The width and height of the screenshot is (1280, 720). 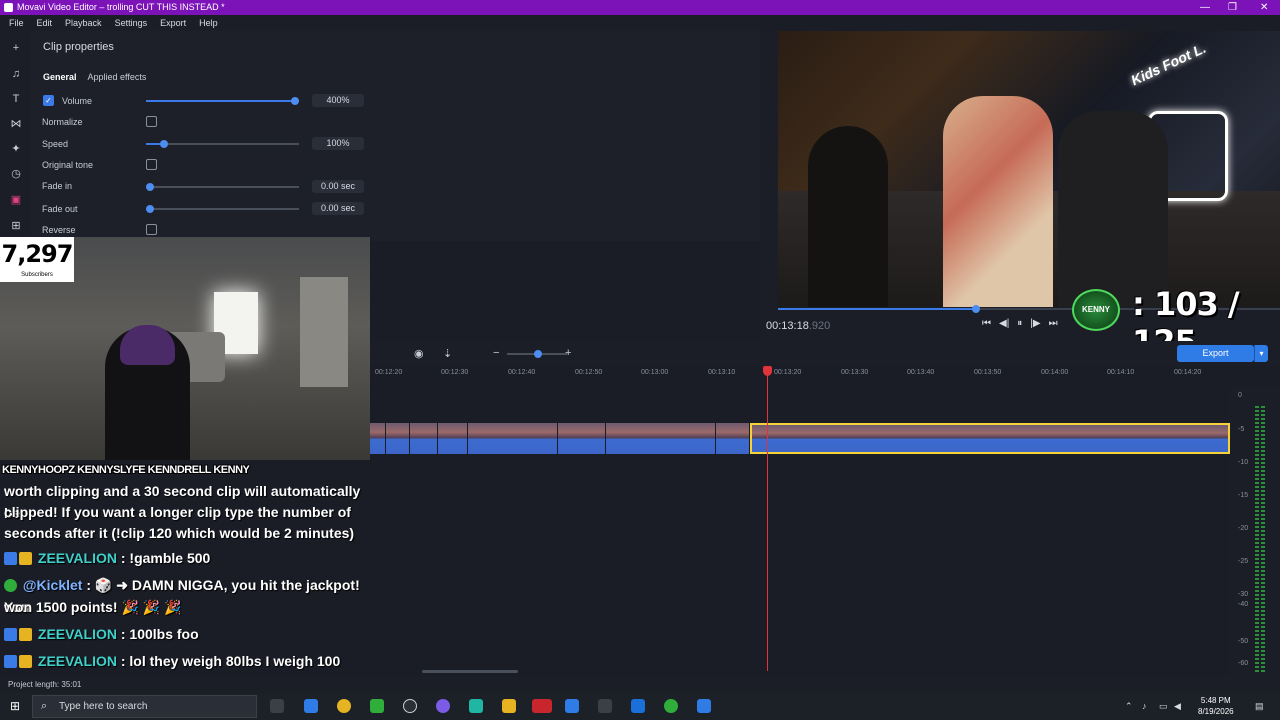 I want to click on prime-badge-icon, so click(x=10, y=634).